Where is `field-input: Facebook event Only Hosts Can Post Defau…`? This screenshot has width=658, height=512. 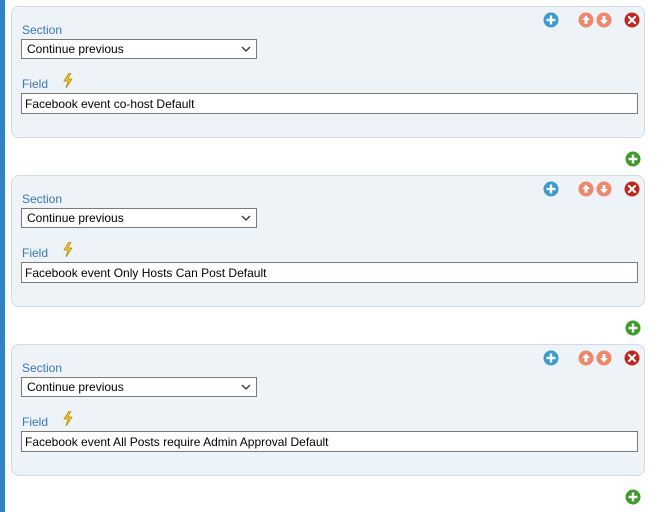
field-input: Facebook event Only Hosts Can Post Defau… is located at coordinates (329, 272).